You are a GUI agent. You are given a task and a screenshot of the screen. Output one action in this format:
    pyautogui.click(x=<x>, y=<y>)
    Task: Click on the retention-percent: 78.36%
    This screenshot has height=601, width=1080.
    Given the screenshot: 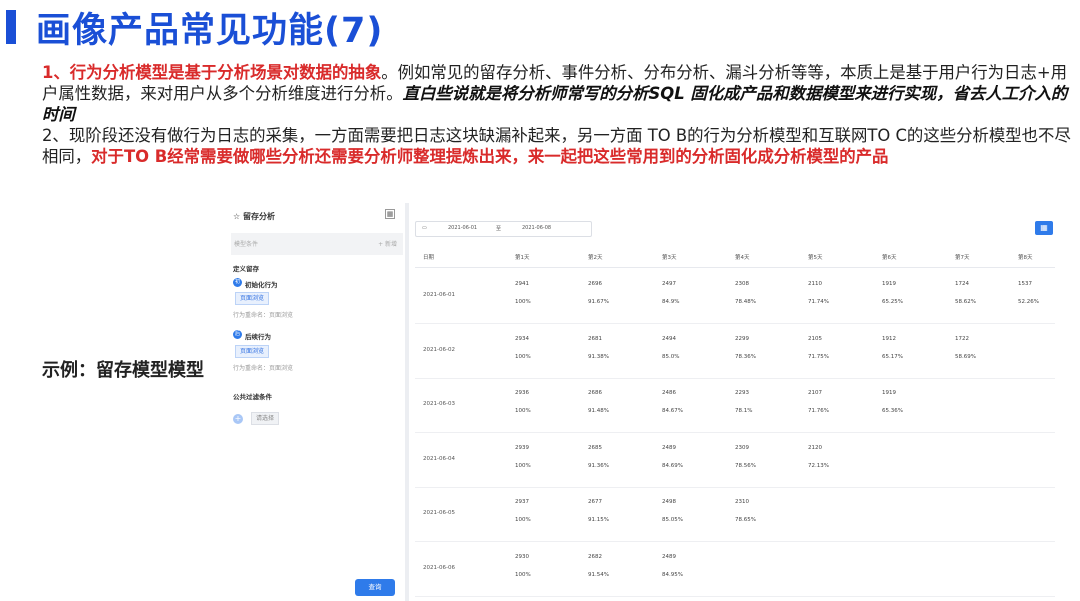 What is the action you would take?
    pyautogui.click(x=745, y=356)
    